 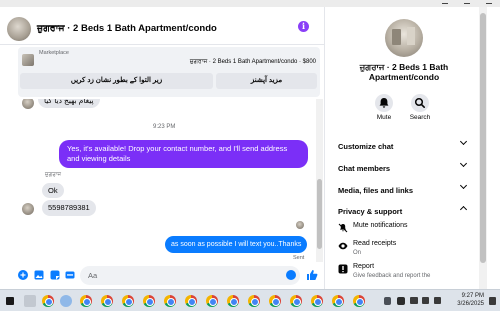 What do you see at coordinates (407, 250) in the screenshot?
I see `read-receipts-item: Read receipts On` at bounding box center [407, 250].